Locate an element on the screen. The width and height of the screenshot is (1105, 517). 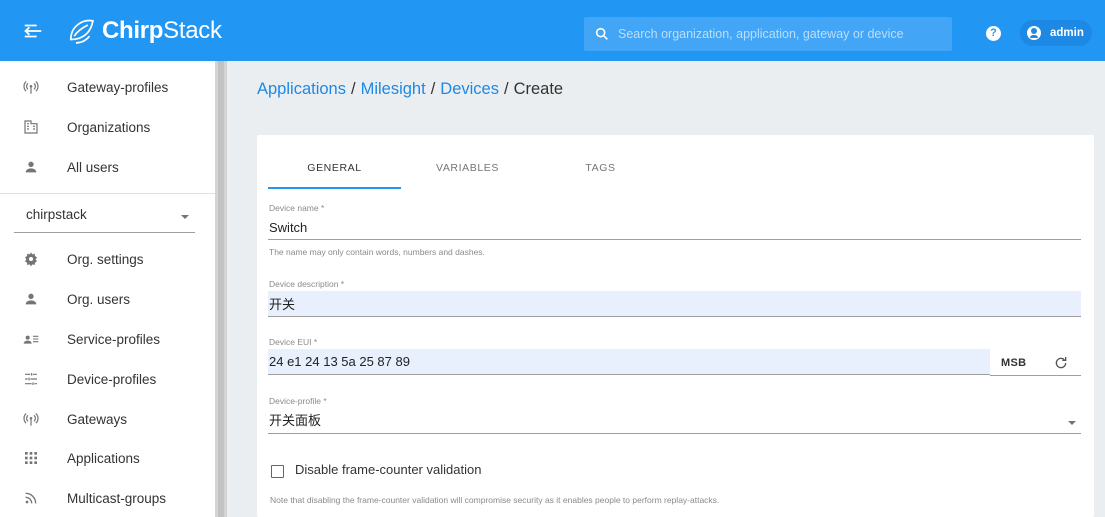
collapse-menu-icon is located at coordinates (33, 31).